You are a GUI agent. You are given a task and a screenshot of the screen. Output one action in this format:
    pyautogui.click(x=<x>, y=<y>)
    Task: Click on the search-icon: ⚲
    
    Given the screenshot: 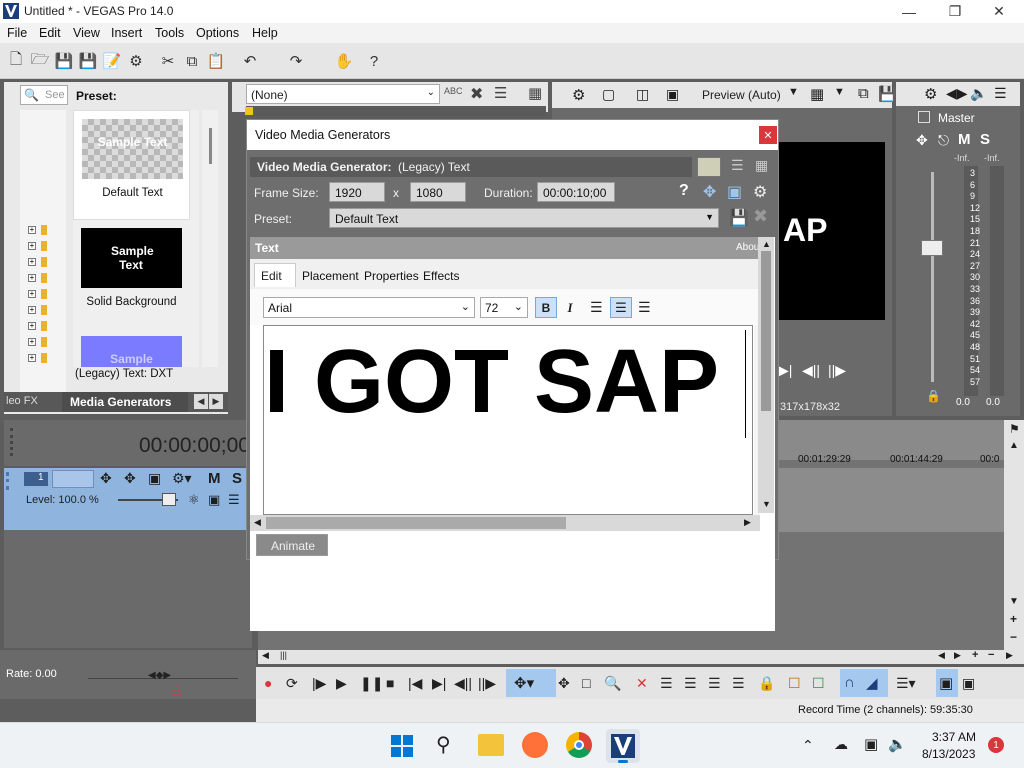 What is the action you would take?
    pyautogui.click(x=443, y=744)
    